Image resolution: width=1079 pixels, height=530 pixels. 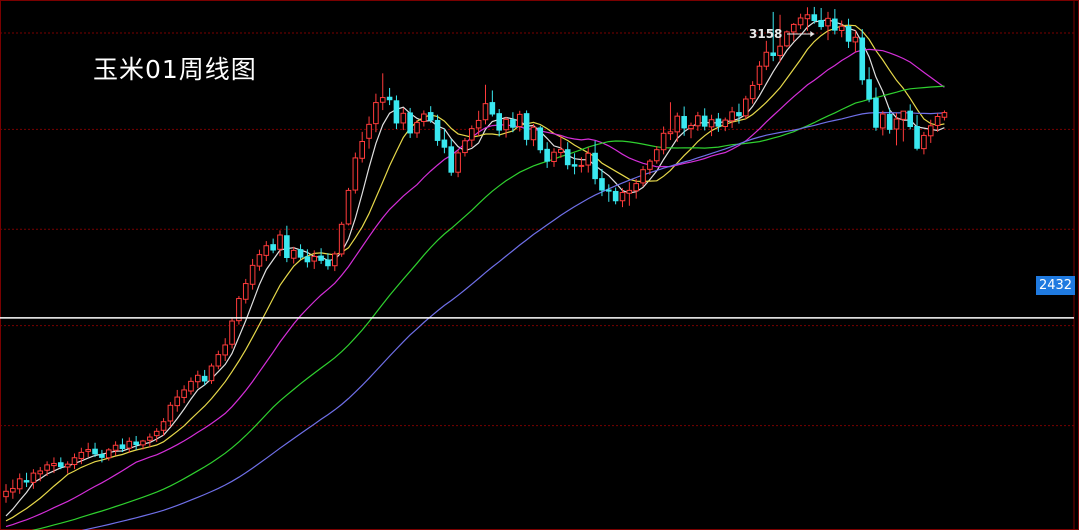 I want to click on peak-arrow-head, so click(x=812, y=34).